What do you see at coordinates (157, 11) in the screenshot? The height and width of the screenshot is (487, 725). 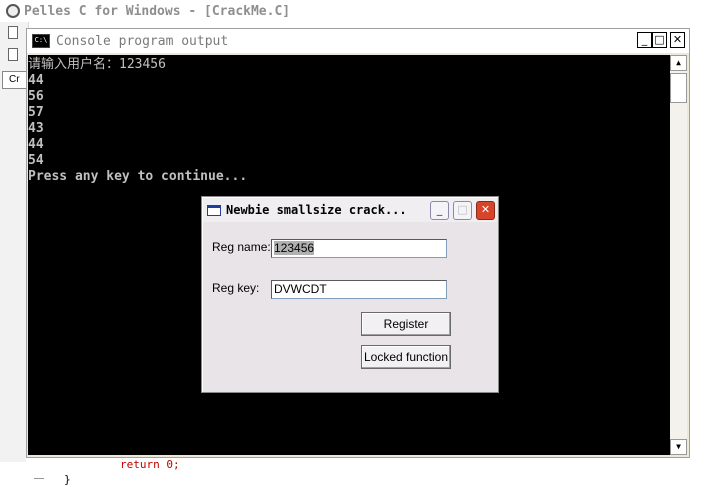 I see `ide-window-title: Pelles C for Windows - [CrackMe.C]` at bounding box center [157, 11].